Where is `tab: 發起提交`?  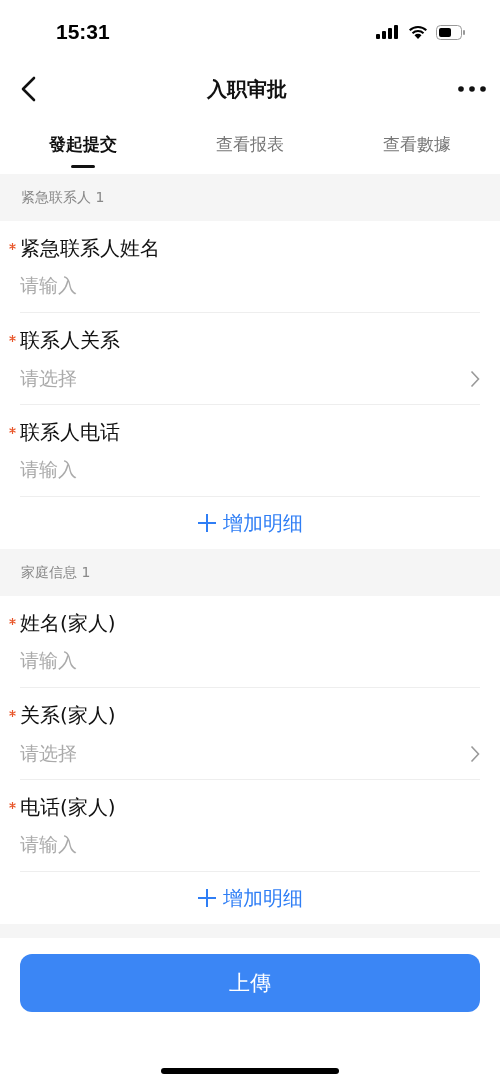
tab: 發起提交 is located at coordinates (83, 144).